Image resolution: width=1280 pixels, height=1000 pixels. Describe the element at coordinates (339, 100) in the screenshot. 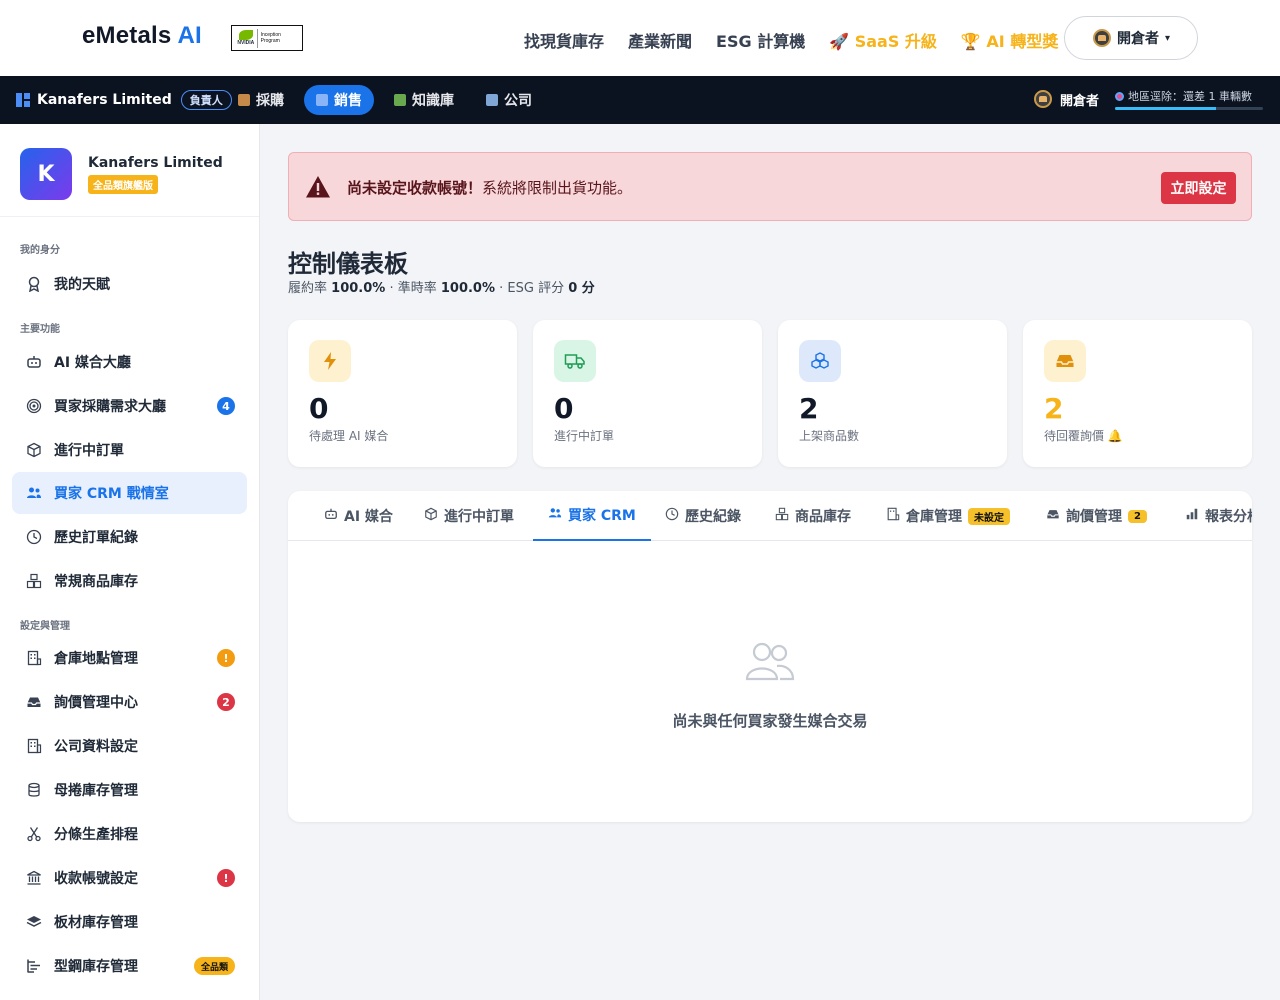

I see `tab-sales: 銷售` at that location.